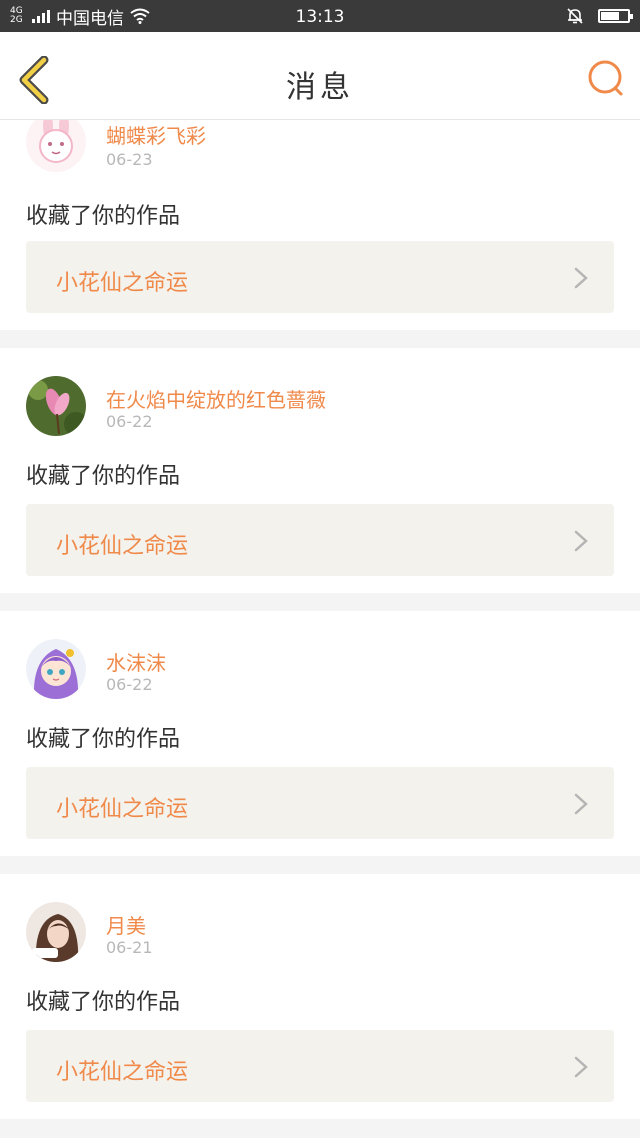  I want to click on search-icon, so click(606, 78).